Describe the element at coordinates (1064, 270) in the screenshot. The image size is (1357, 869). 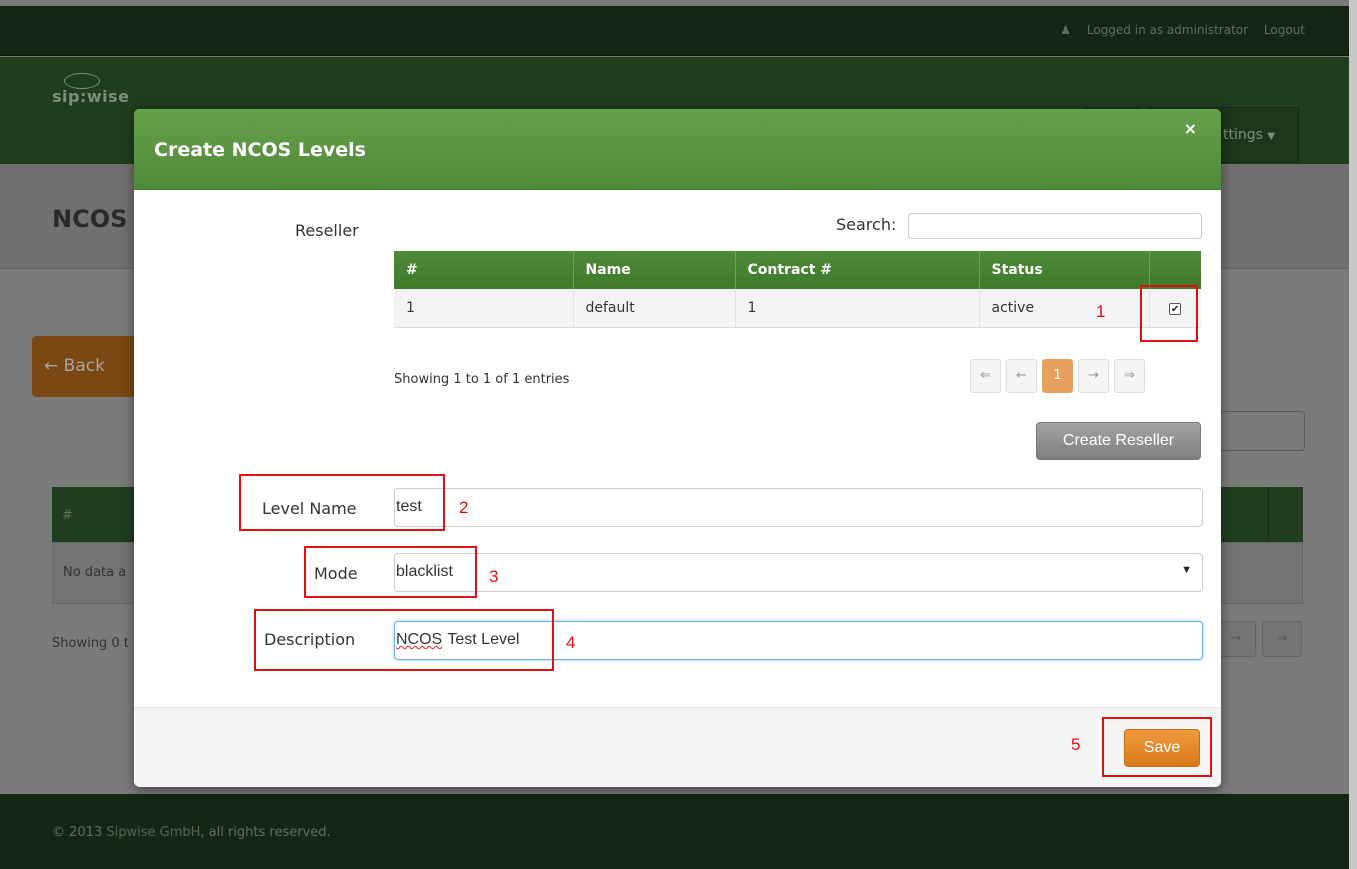
I see `column-header-status: Status` at that location.